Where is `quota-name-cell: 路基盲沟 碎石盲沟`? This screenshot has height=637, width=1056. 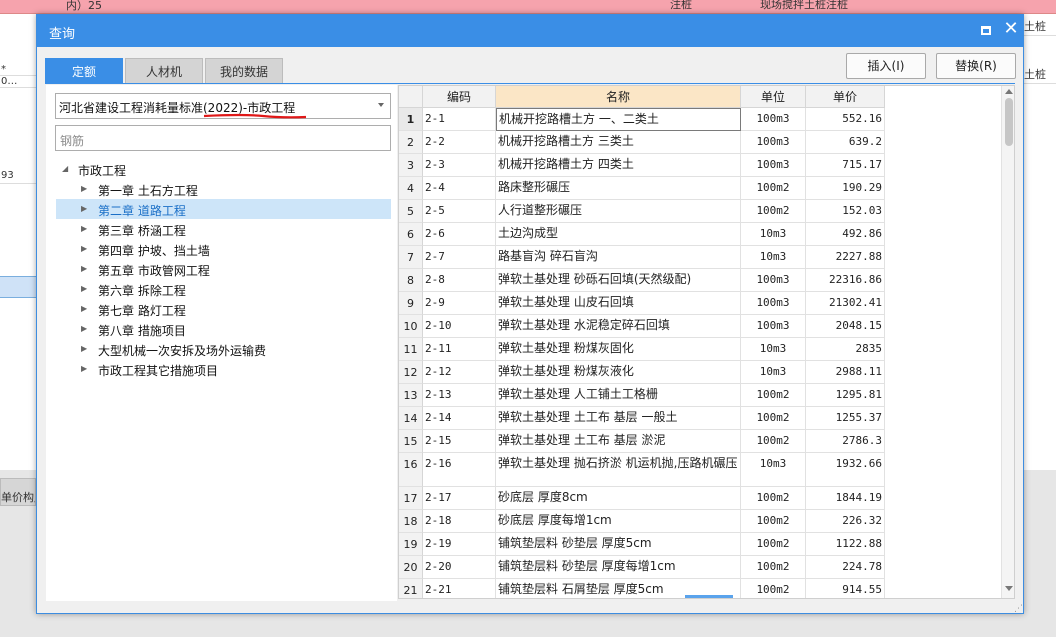
quota-name-cell: 路基盲沟 碎石盲沟 is located at coordinates (618, 257).